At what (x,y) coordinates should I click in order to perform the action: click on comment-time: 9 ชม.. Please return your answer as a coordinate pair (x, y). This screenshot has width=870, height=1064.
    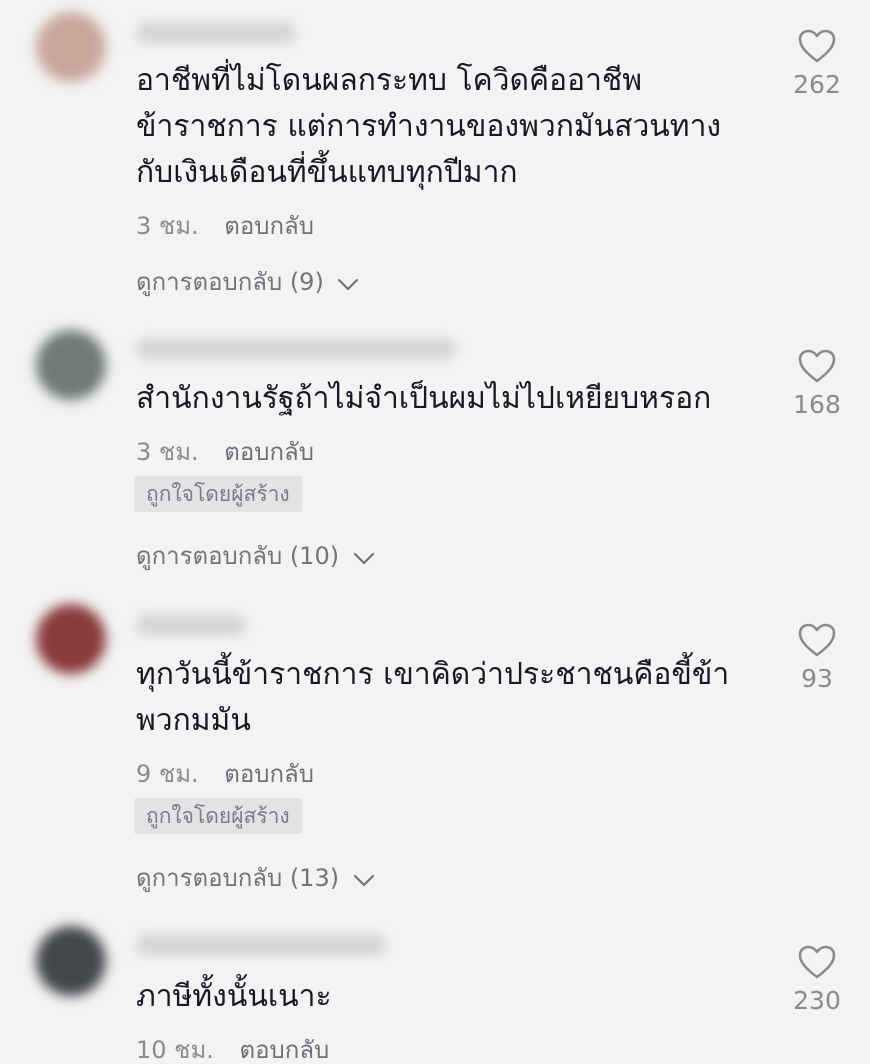
    Looking at the image, I should click on (167, 774).